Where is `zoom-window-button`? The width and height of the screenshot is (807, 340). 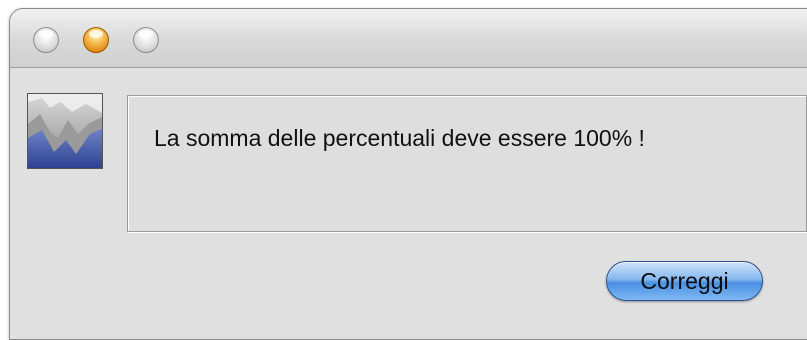
zoom-window-button is located at coordinates (146, 40).